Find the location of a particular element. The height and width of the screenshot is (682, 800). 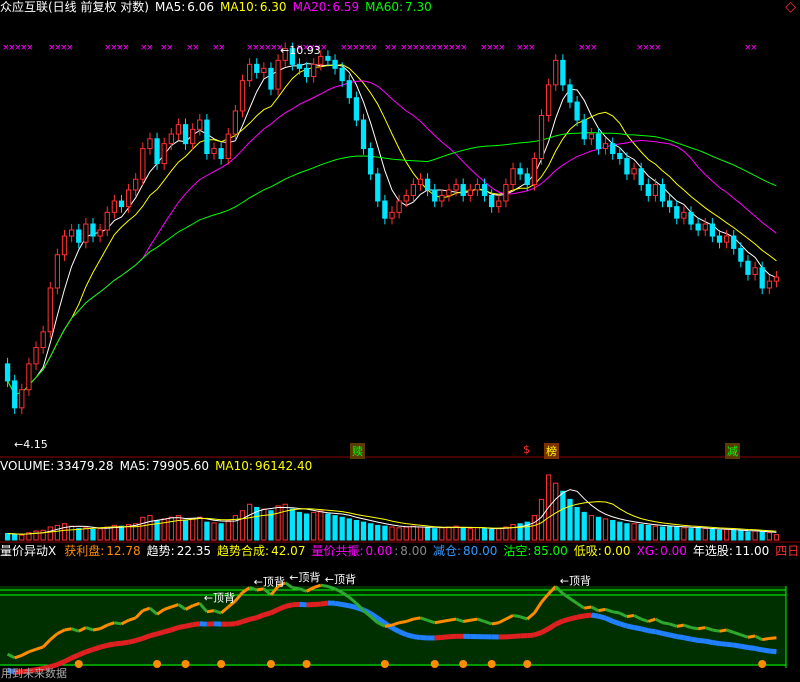

ind-item-value: 8.00 is located at coordinates (413, 551).